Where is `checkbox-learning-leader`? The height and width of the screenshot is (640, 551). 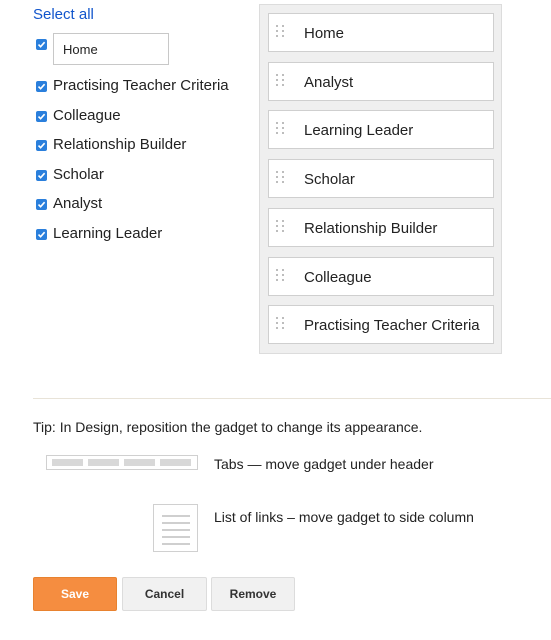
checkbox-learning-leader is located at coordinates (41, 234).